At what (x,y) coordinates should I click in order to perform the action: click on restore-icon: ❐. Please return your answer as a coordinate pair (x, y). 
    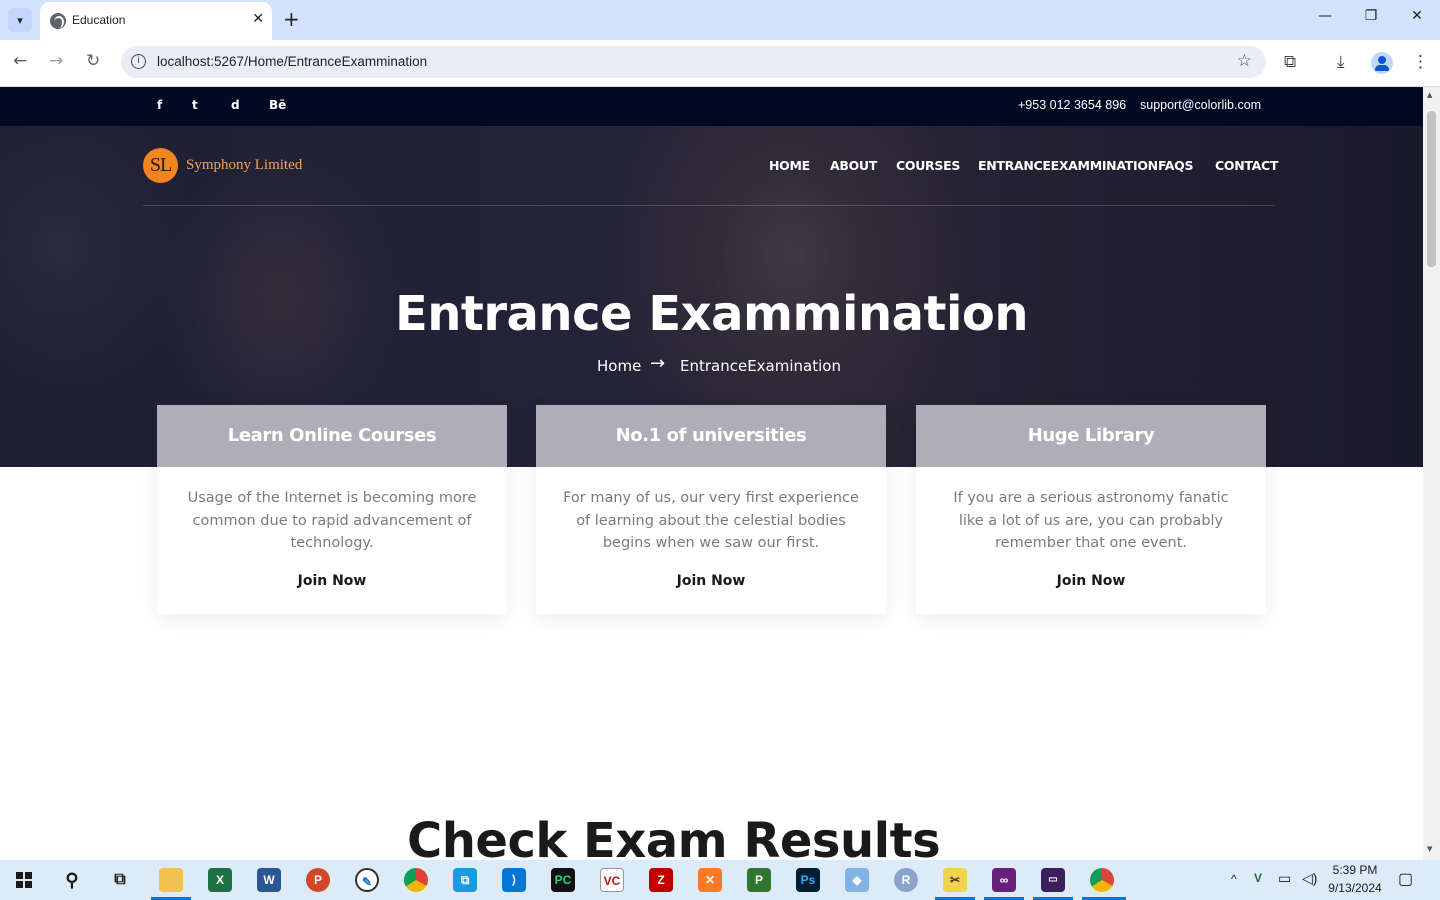
    Looking at the image, I should click on (1371, 16).